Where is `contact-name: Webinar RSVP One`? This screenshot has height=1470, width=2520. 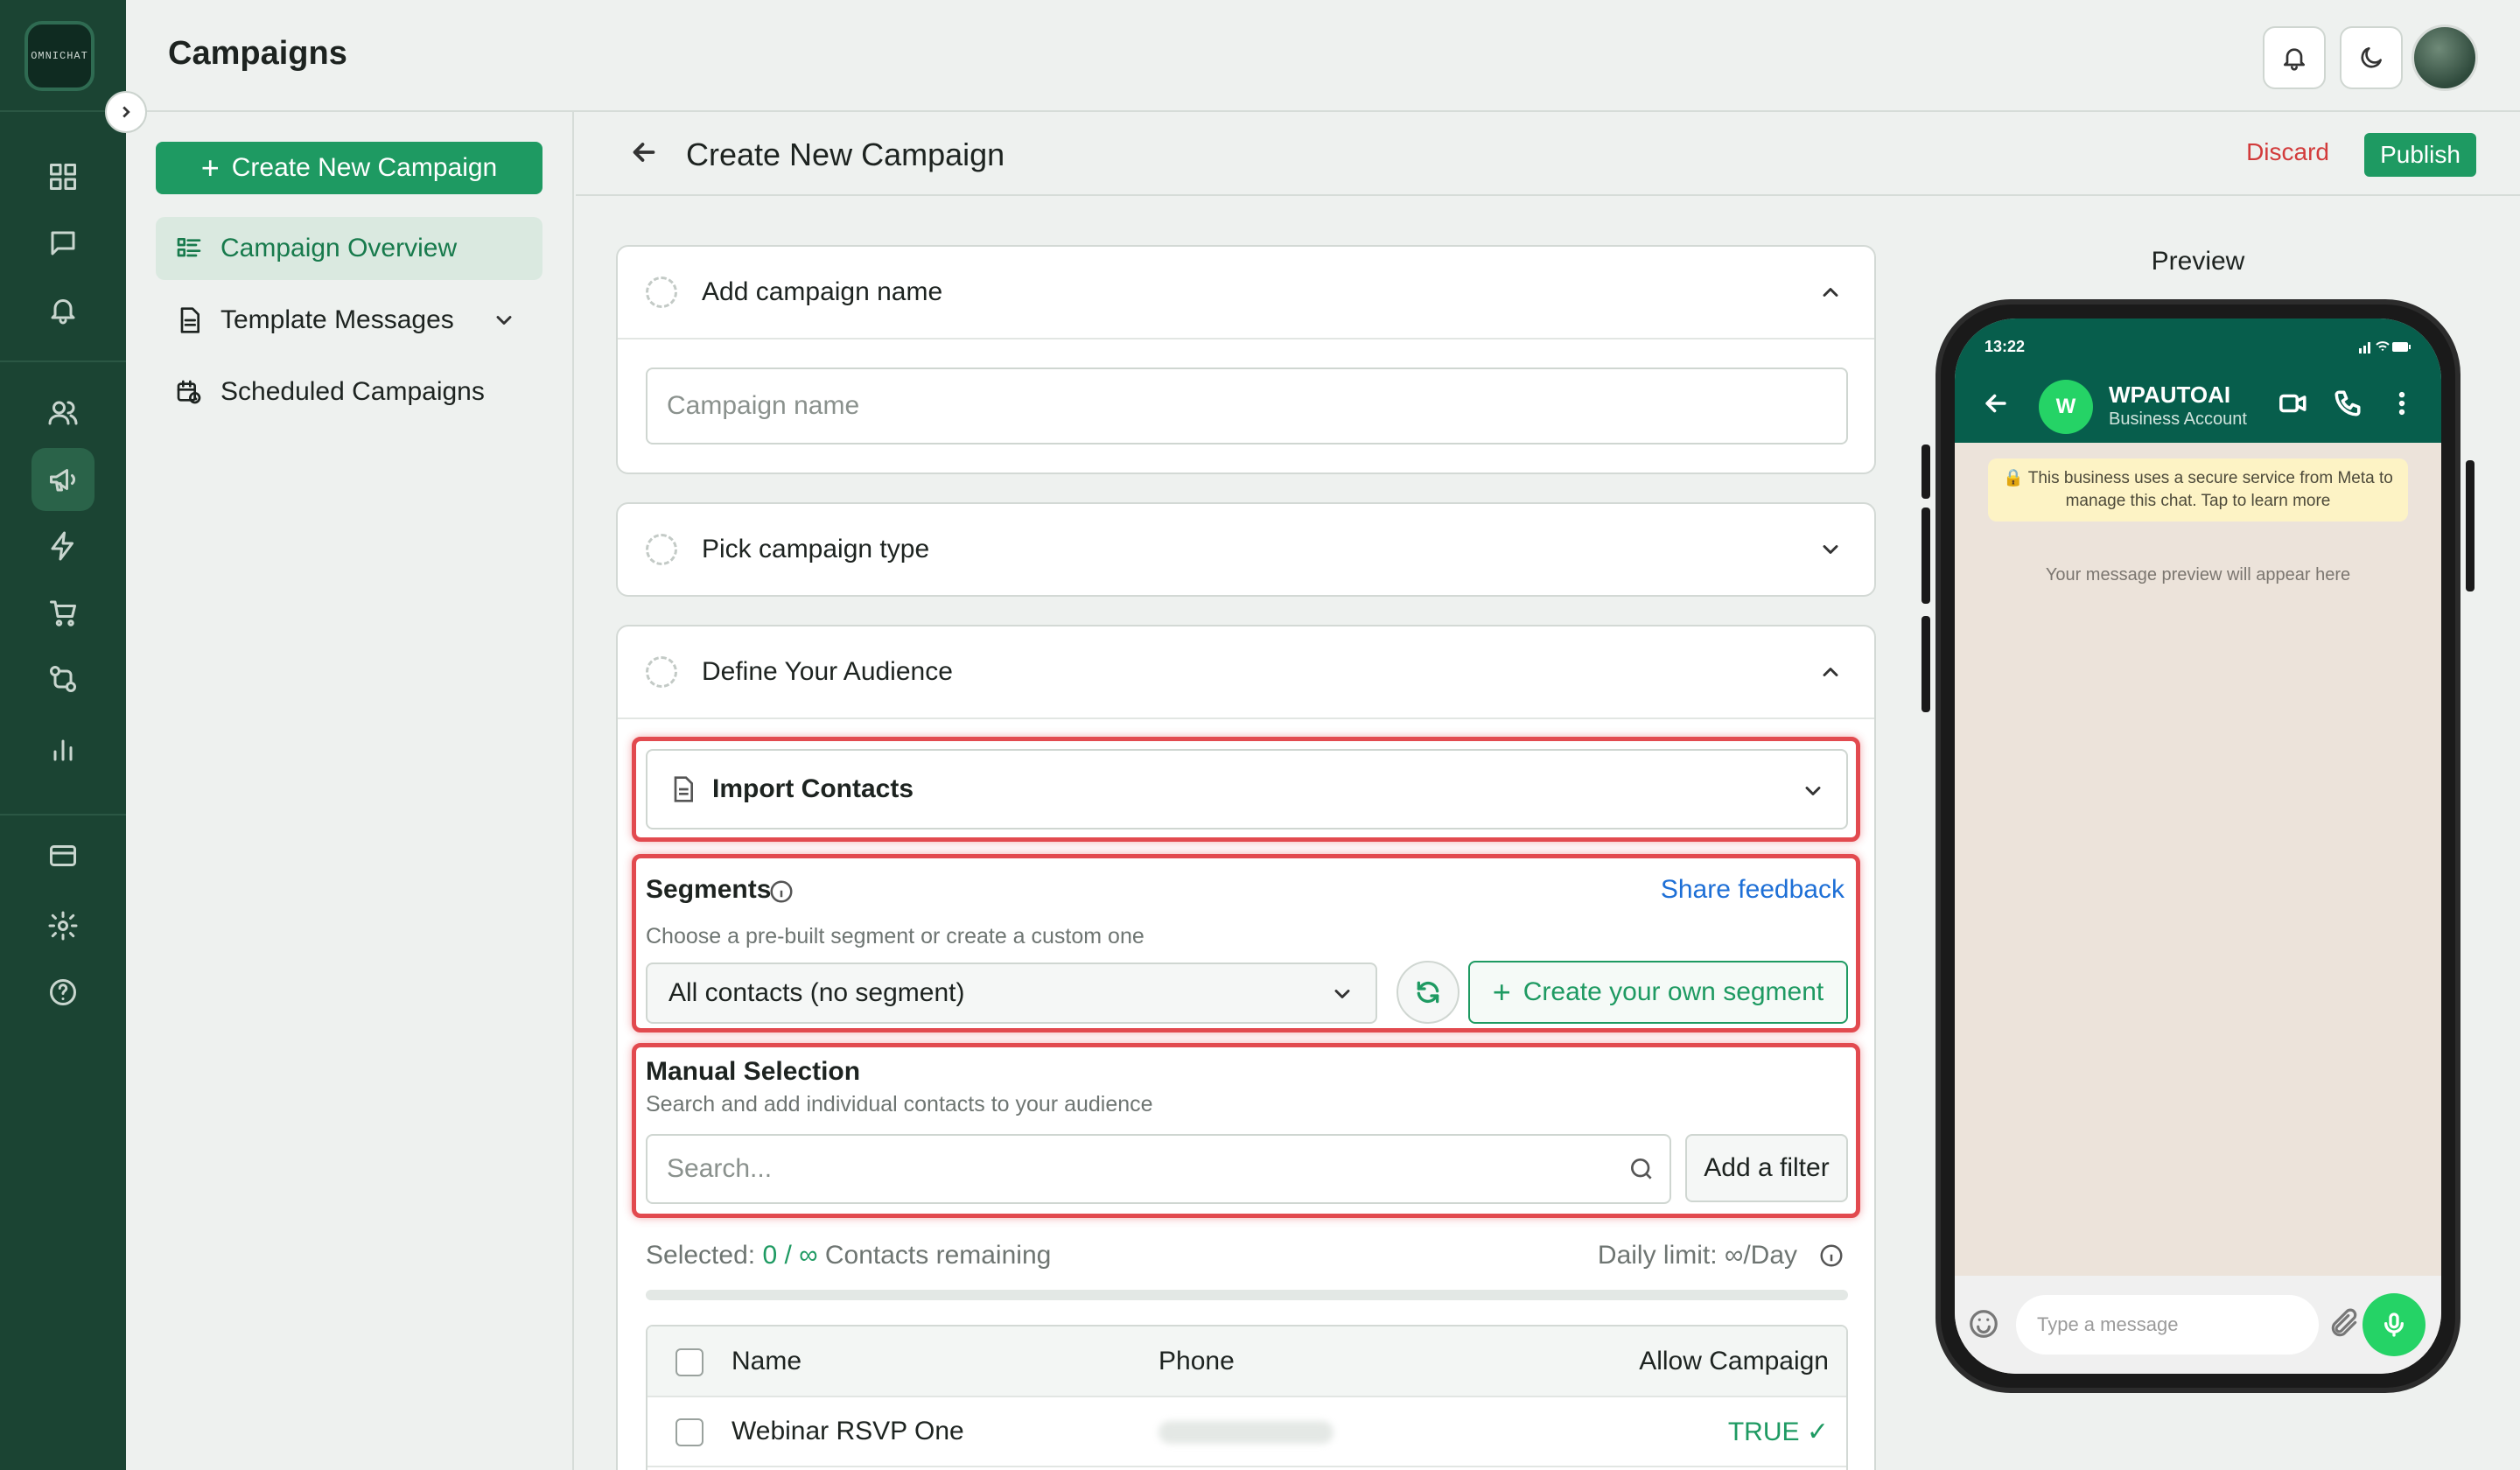
contact-name: Webinar RSVP One is located at coordinates (945, 1431).